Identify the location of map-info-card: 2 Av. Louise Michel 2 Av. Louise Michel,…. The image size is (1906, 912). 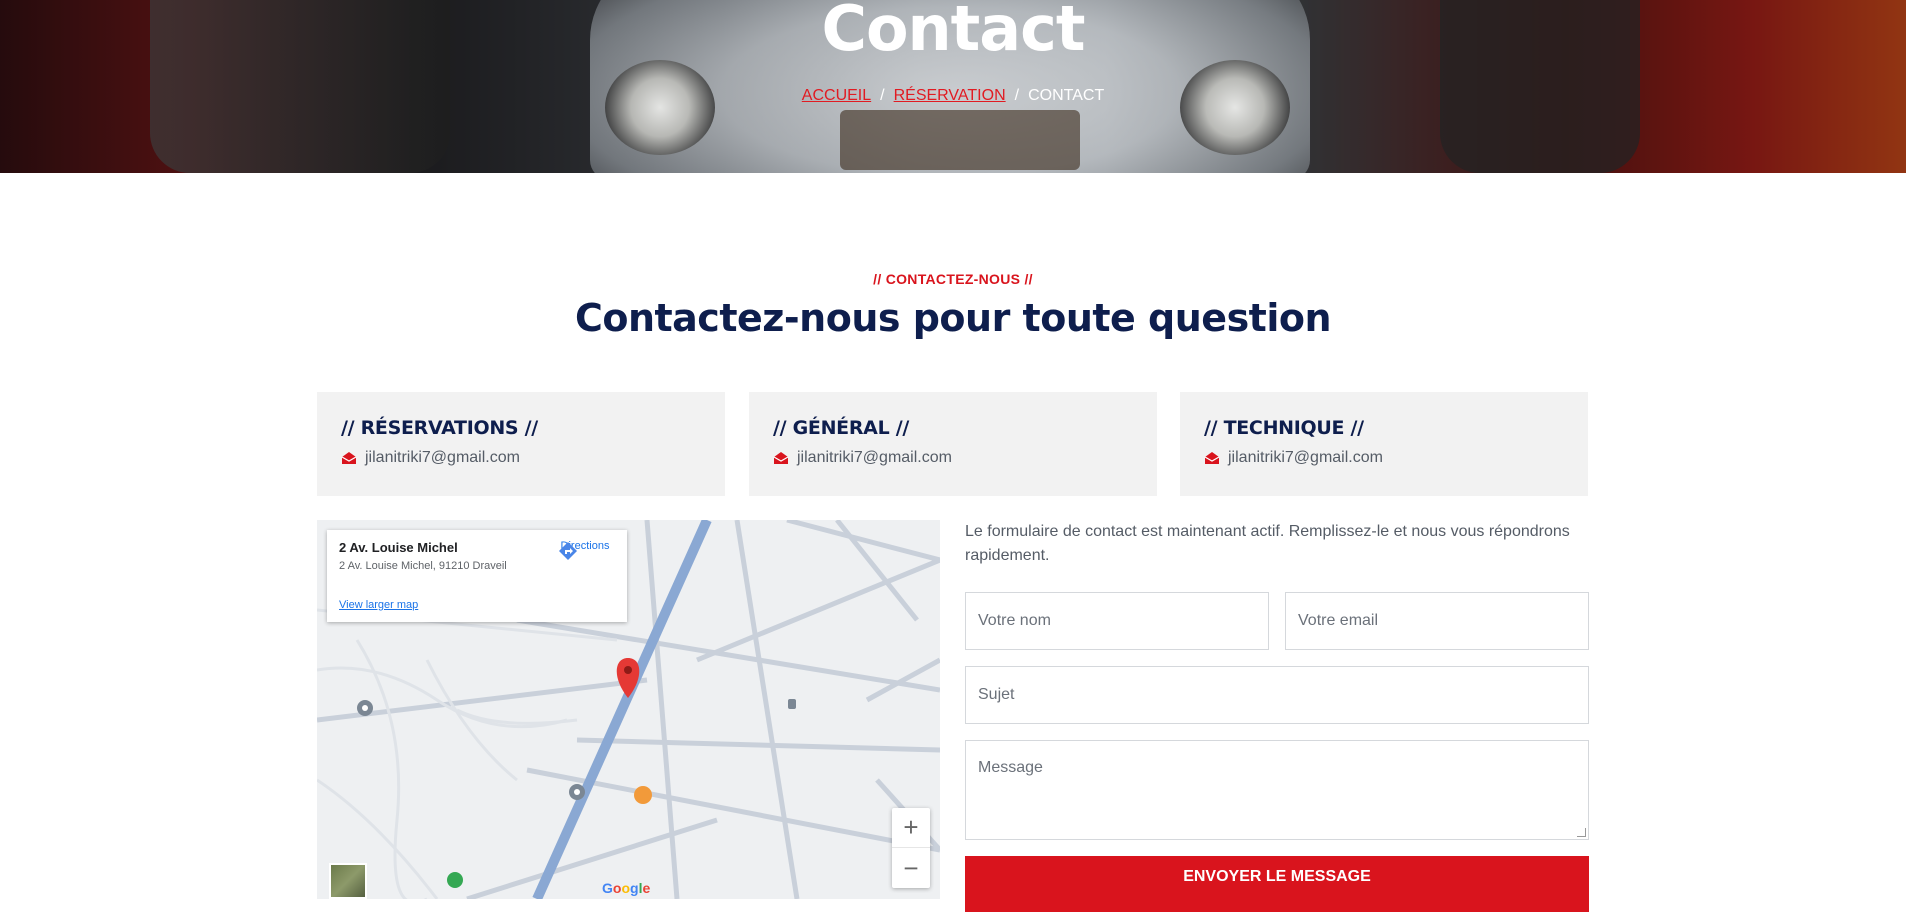
(477, 576).